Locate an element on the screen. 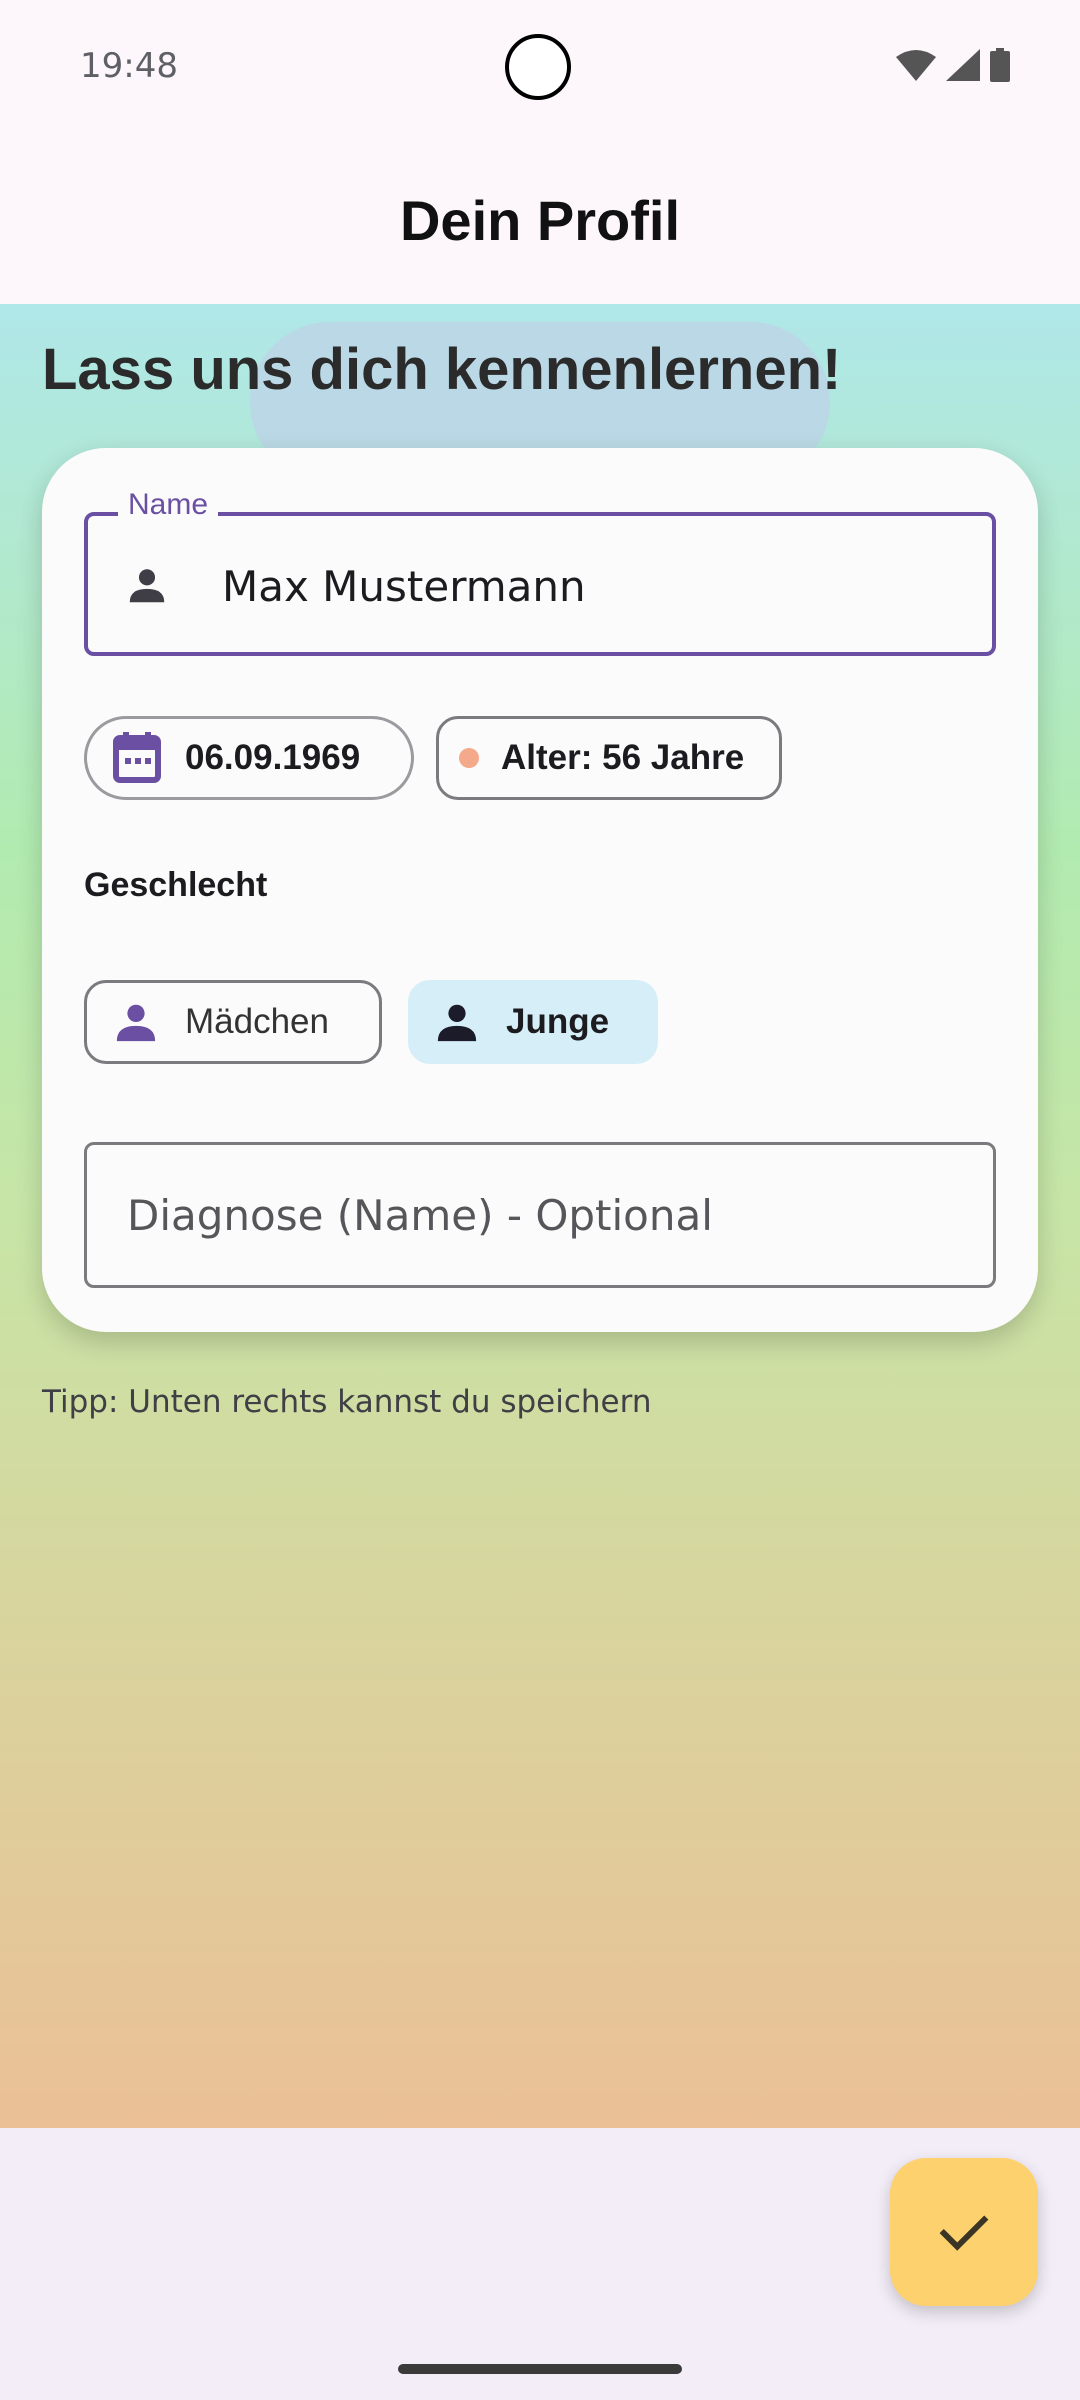  cellular-signal-icon is located at coordinates (963, 65).